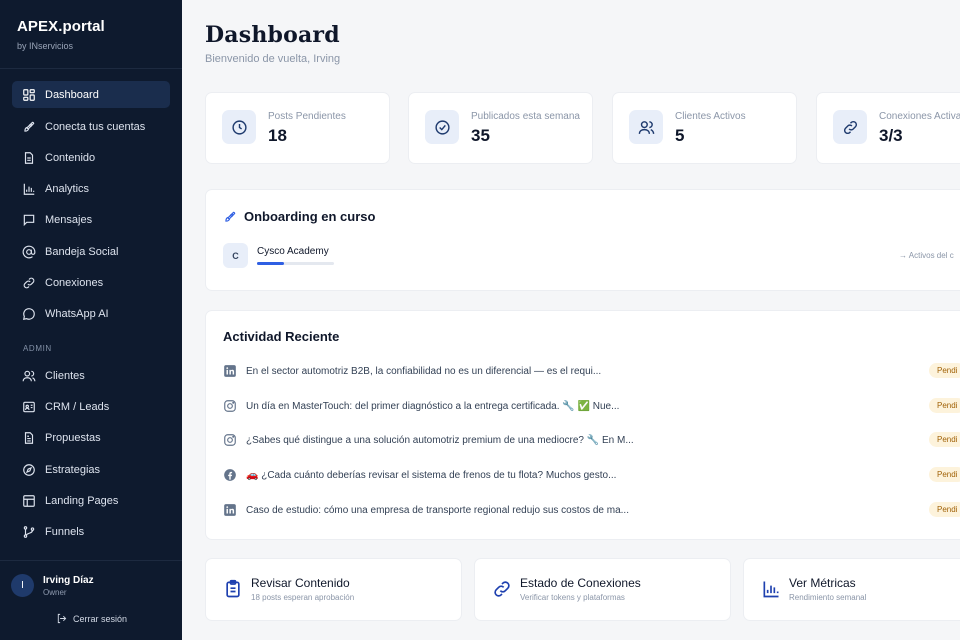 This screenshot has width=960, height=640. What do you see at coordinates (270, 263) in the screenshot?
I see `onboarding-progress-fill` at bounding box center [270, 263].